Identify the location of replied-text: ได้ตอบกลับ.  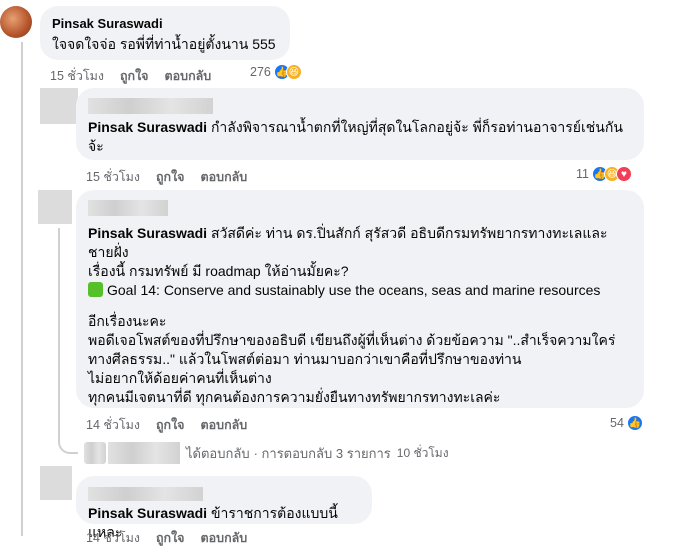
(218, 453).